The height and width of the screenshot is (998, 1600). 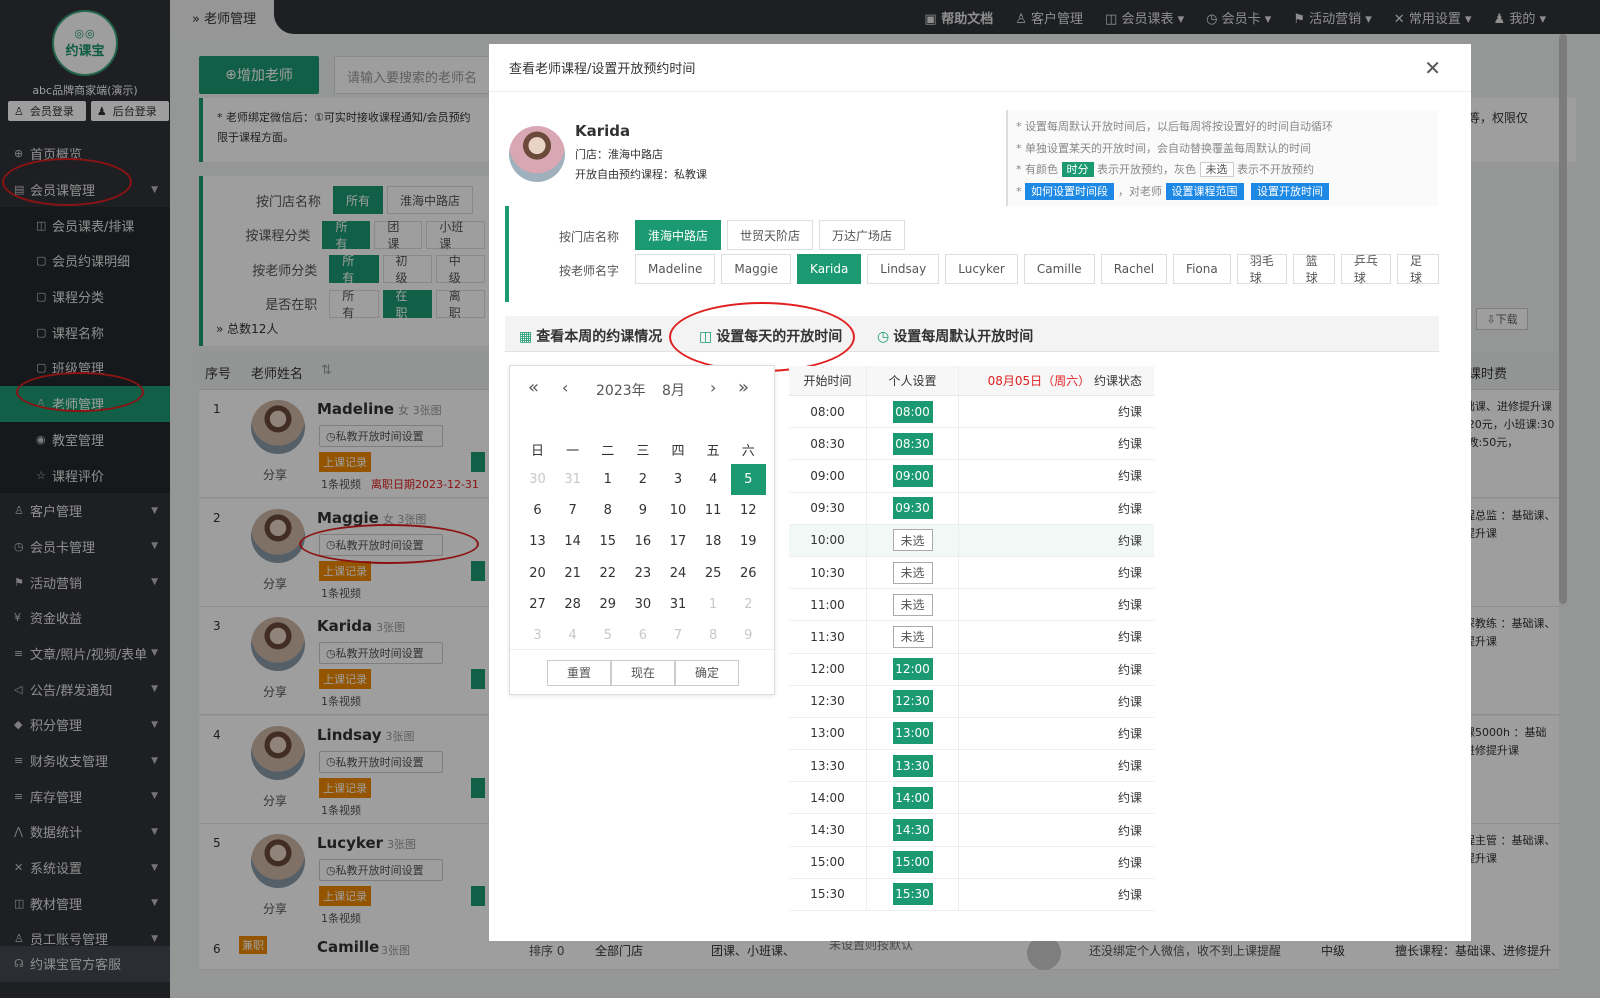 What do you see at coordinates (770, 235) in the screenshot?
I see `store-chip: 世贸天阶店` at bounding box center [770, 235].